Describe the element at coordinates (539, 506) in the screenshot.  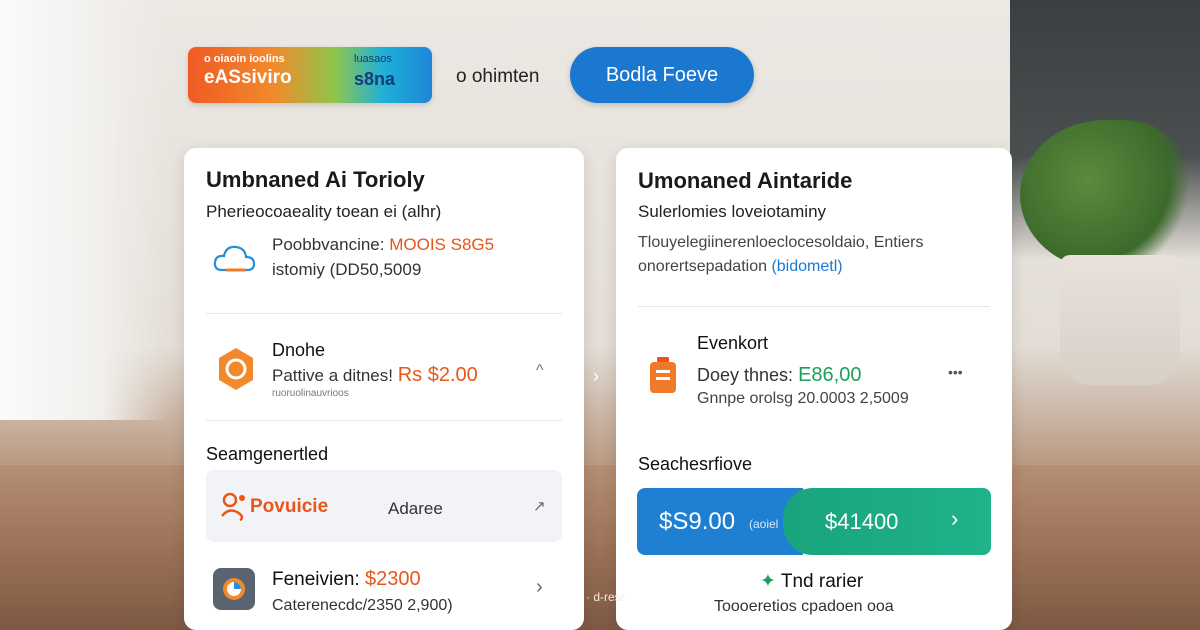
I see `promo-arrow-icon: ↗` at that location.